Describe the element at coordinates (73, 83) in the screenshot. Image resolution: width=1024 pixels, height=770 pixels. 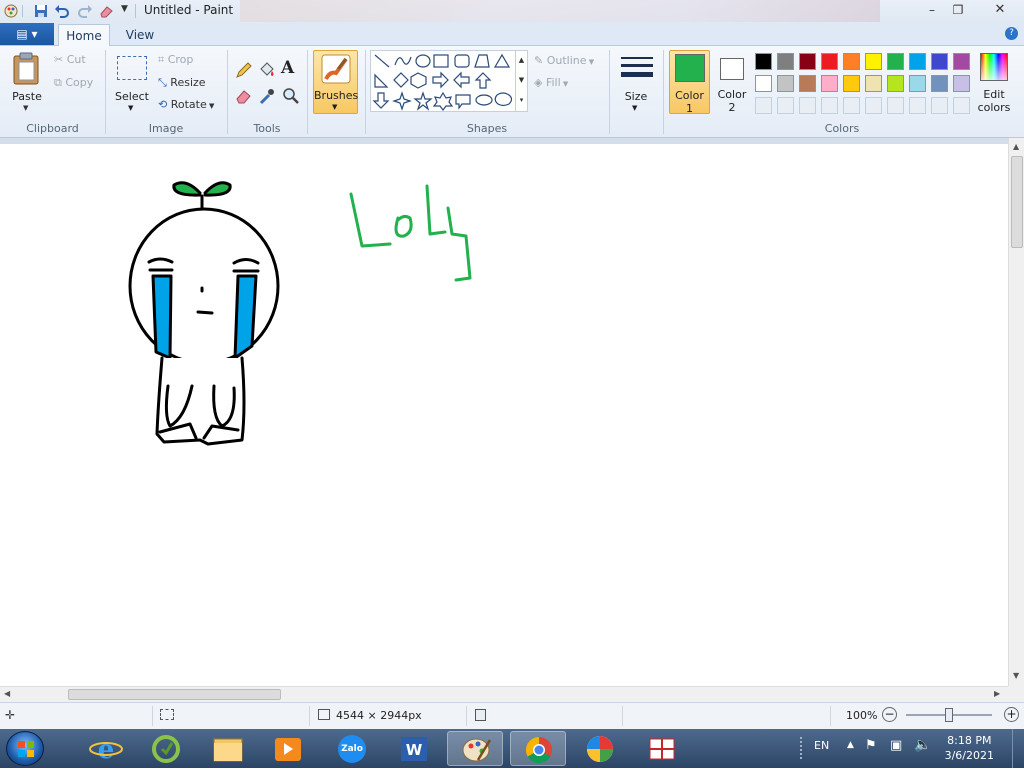
I see `copy-button: ⧉ Copy` at that location.